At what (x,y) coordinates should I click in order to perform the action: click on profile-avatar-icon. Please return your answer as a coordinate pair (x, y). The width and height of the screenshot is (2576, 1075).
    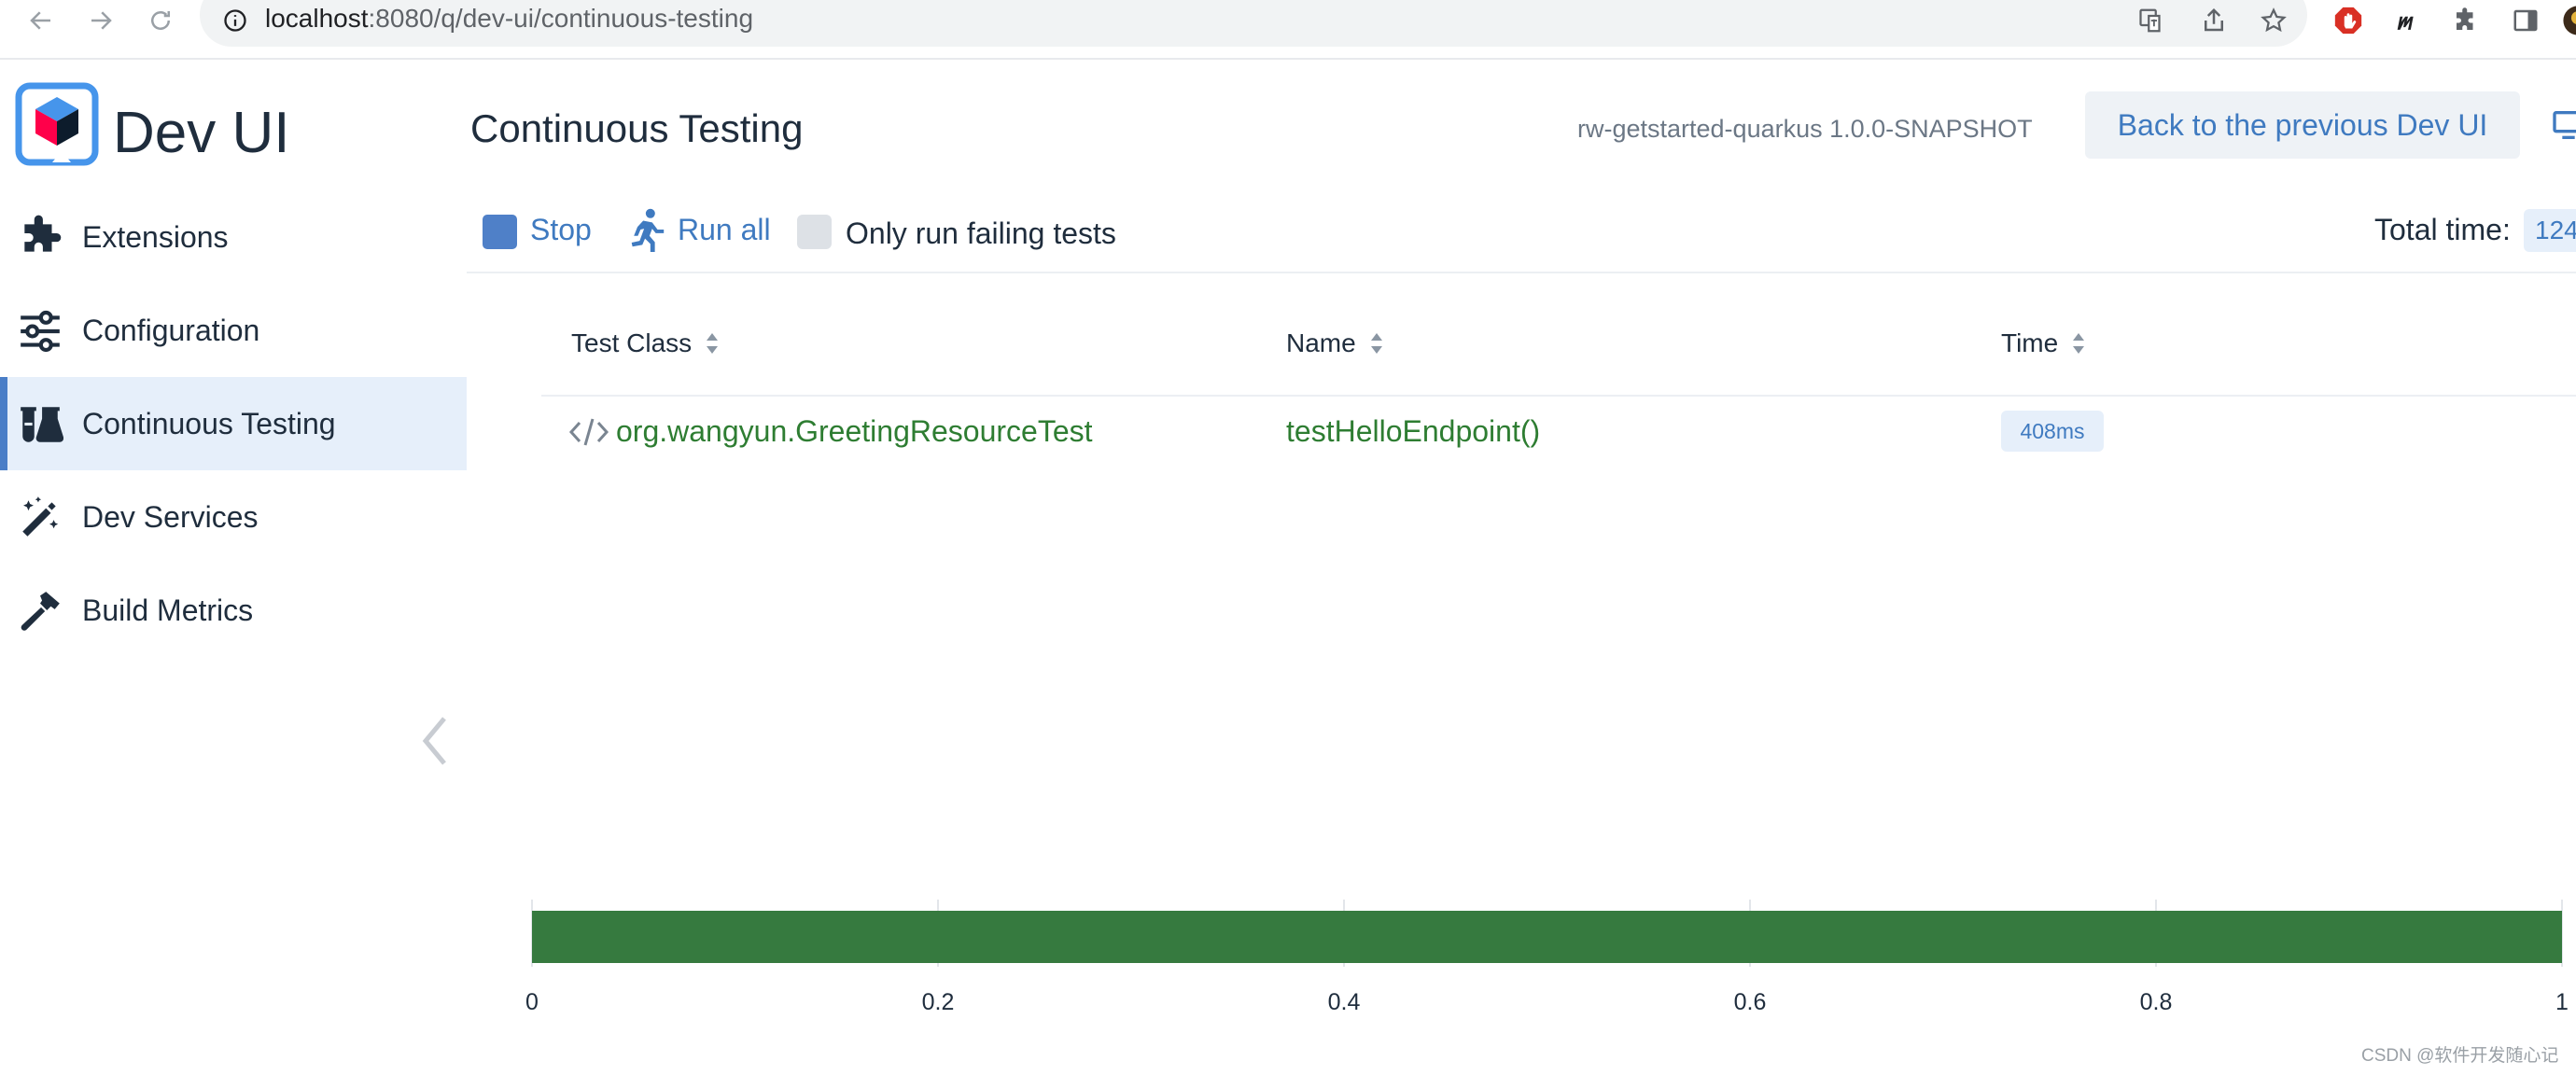
    Looking at the image, I should click on (2567, 21).